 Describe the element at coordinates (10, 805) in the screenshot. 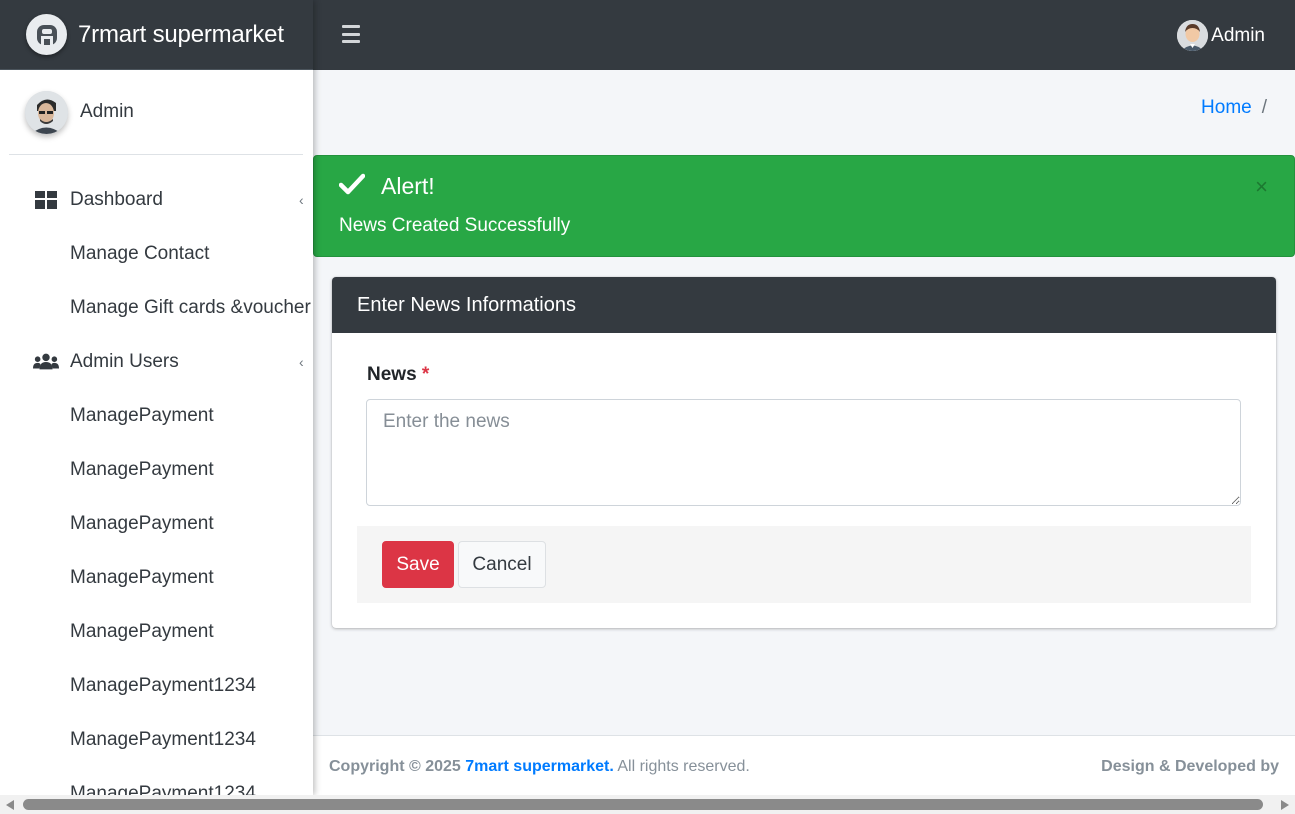

I see `scroll-left-arrow-icon` at that location.